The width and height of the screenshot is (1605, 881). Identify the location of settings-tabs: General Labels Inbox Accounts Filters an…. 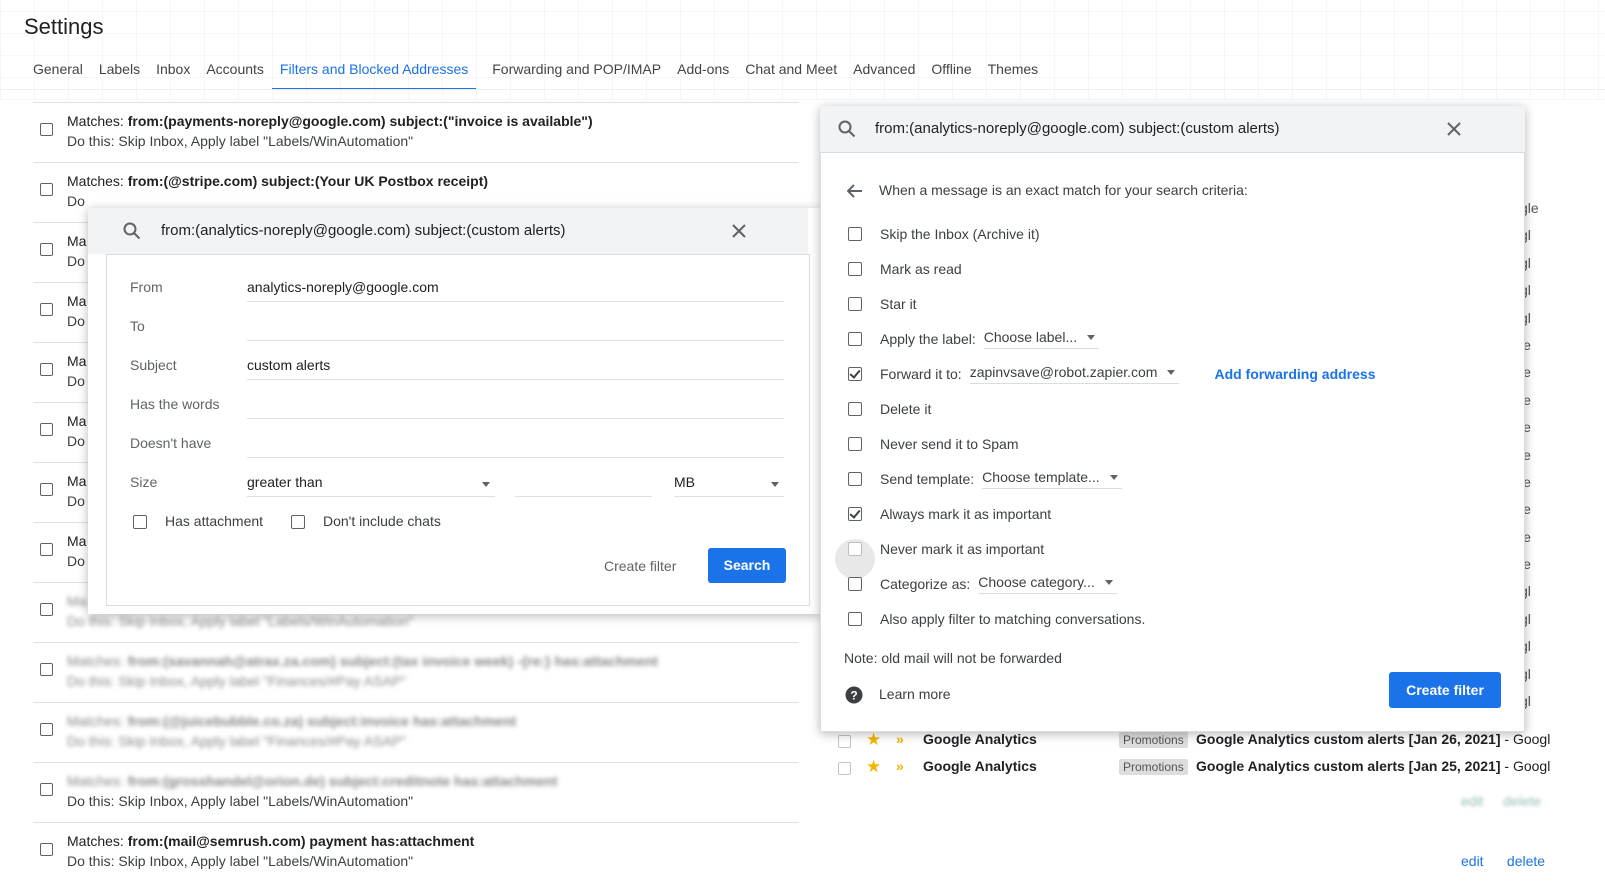
(543, 75).